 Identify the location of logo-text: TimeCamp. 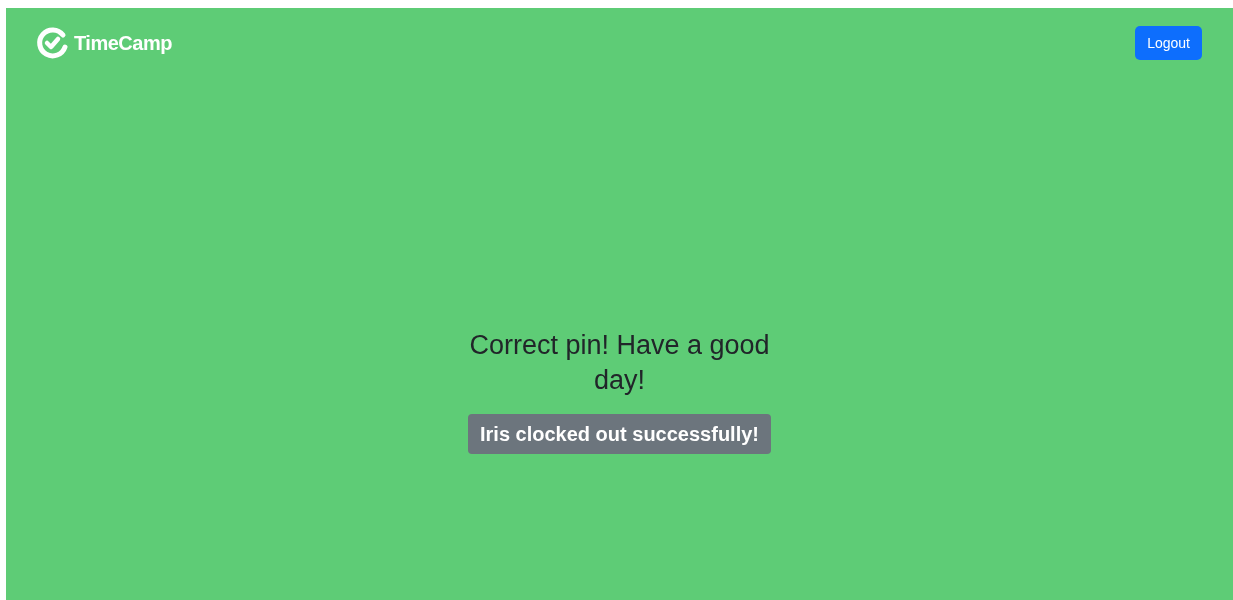
(123, 43).